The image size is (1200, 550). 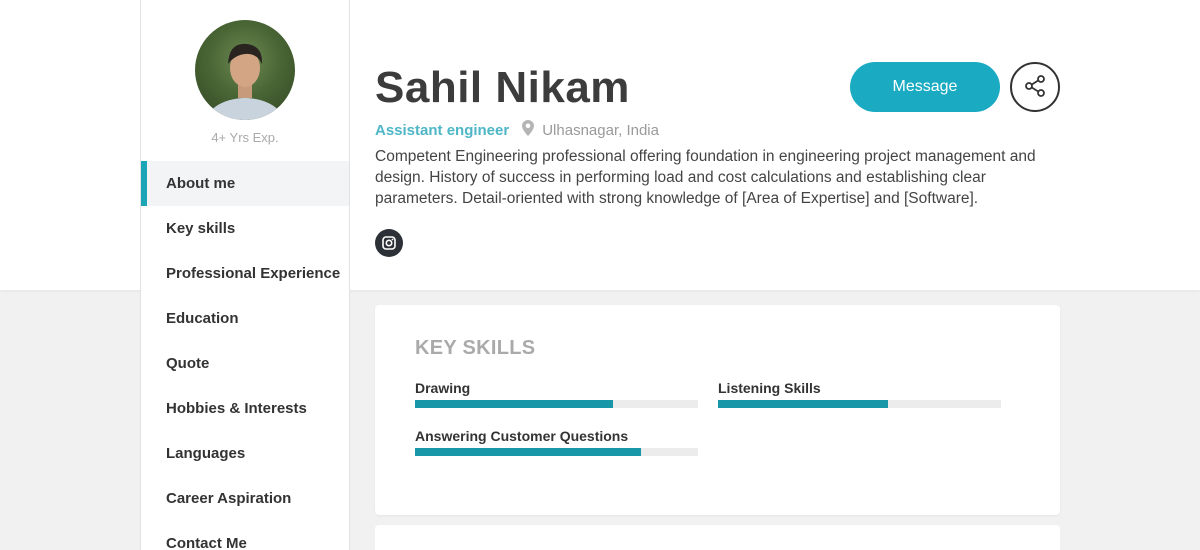 I want to click on share-button, so click(x=1035, y=87).